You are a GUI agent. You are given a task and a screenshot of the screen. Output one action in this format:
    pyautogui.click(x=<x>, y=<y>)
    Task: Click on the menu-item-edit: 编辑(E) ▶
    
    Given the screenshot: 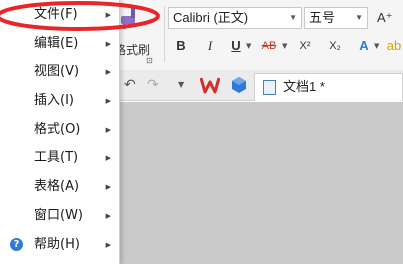 What is the action you would take?
    pyautogui.click(x=60, y=44)
    